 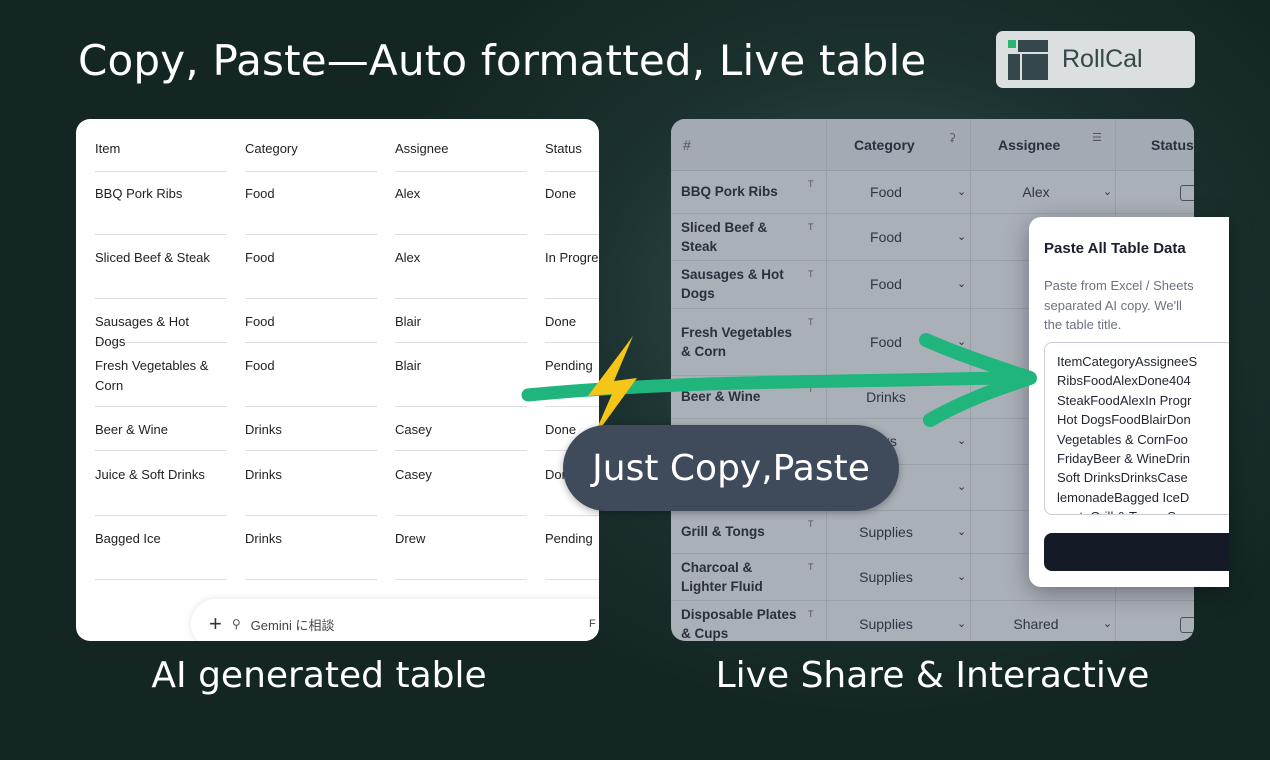 What do you see at coordinates (779, 386) in the screenshot?
I see `paste-arrow-graphic` at bounding box center [779, 386].